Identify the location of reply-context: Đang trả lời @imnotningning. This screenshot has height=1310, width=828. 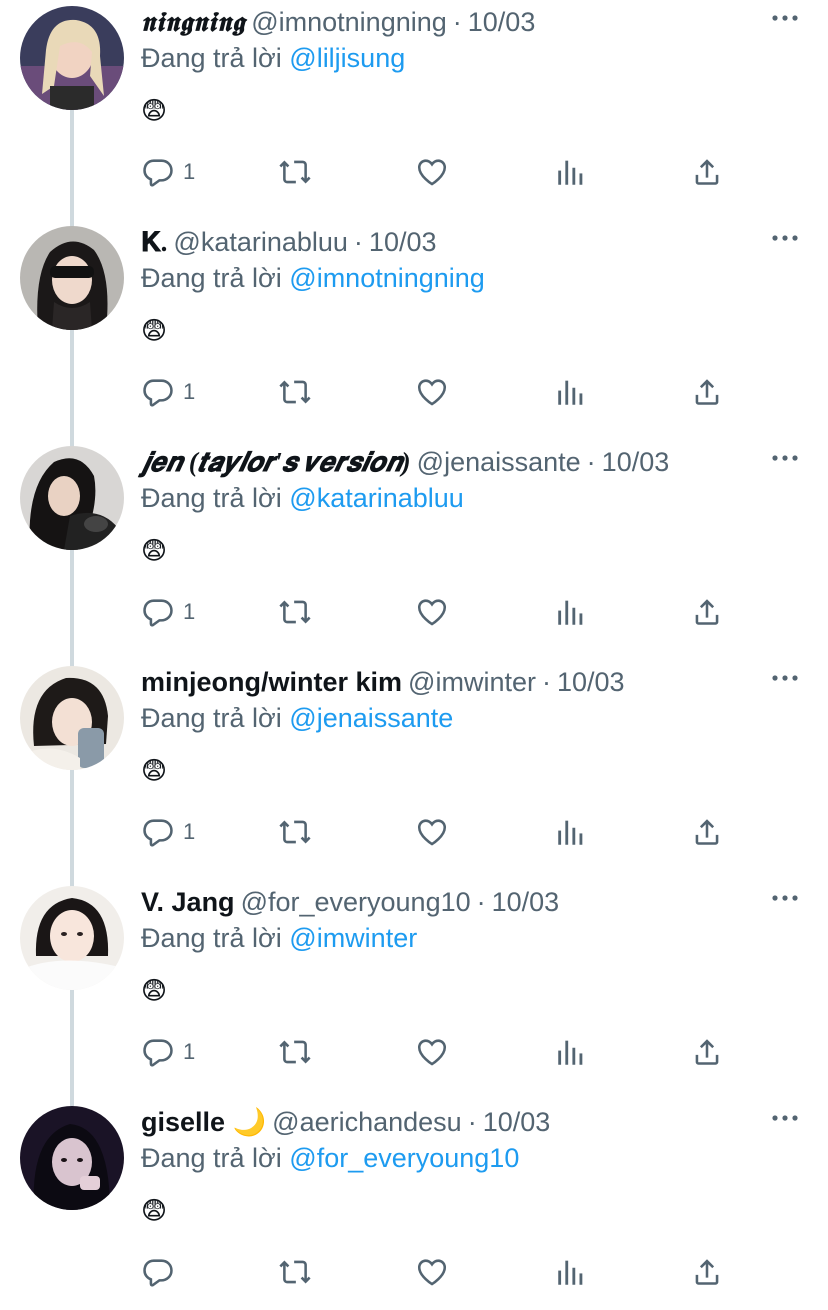
(313, 278).